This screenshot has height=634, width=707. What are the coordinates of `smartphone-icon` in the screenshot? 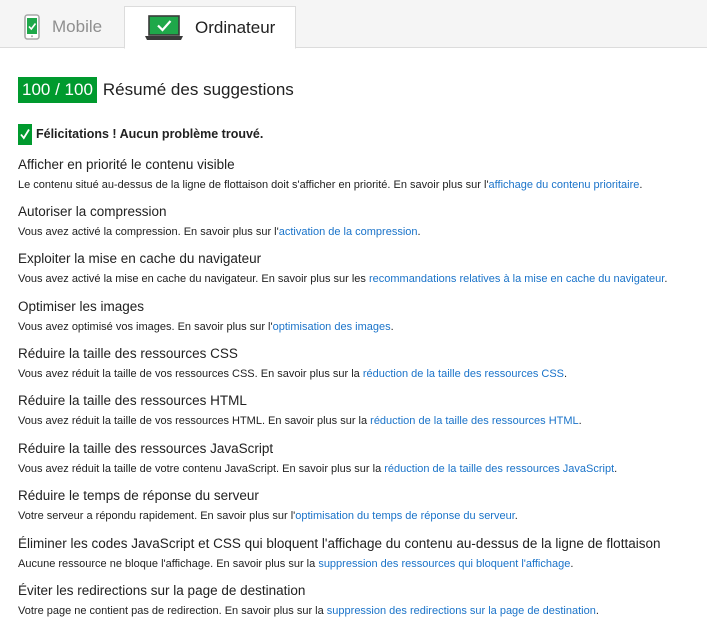 It's located at (32, 27).